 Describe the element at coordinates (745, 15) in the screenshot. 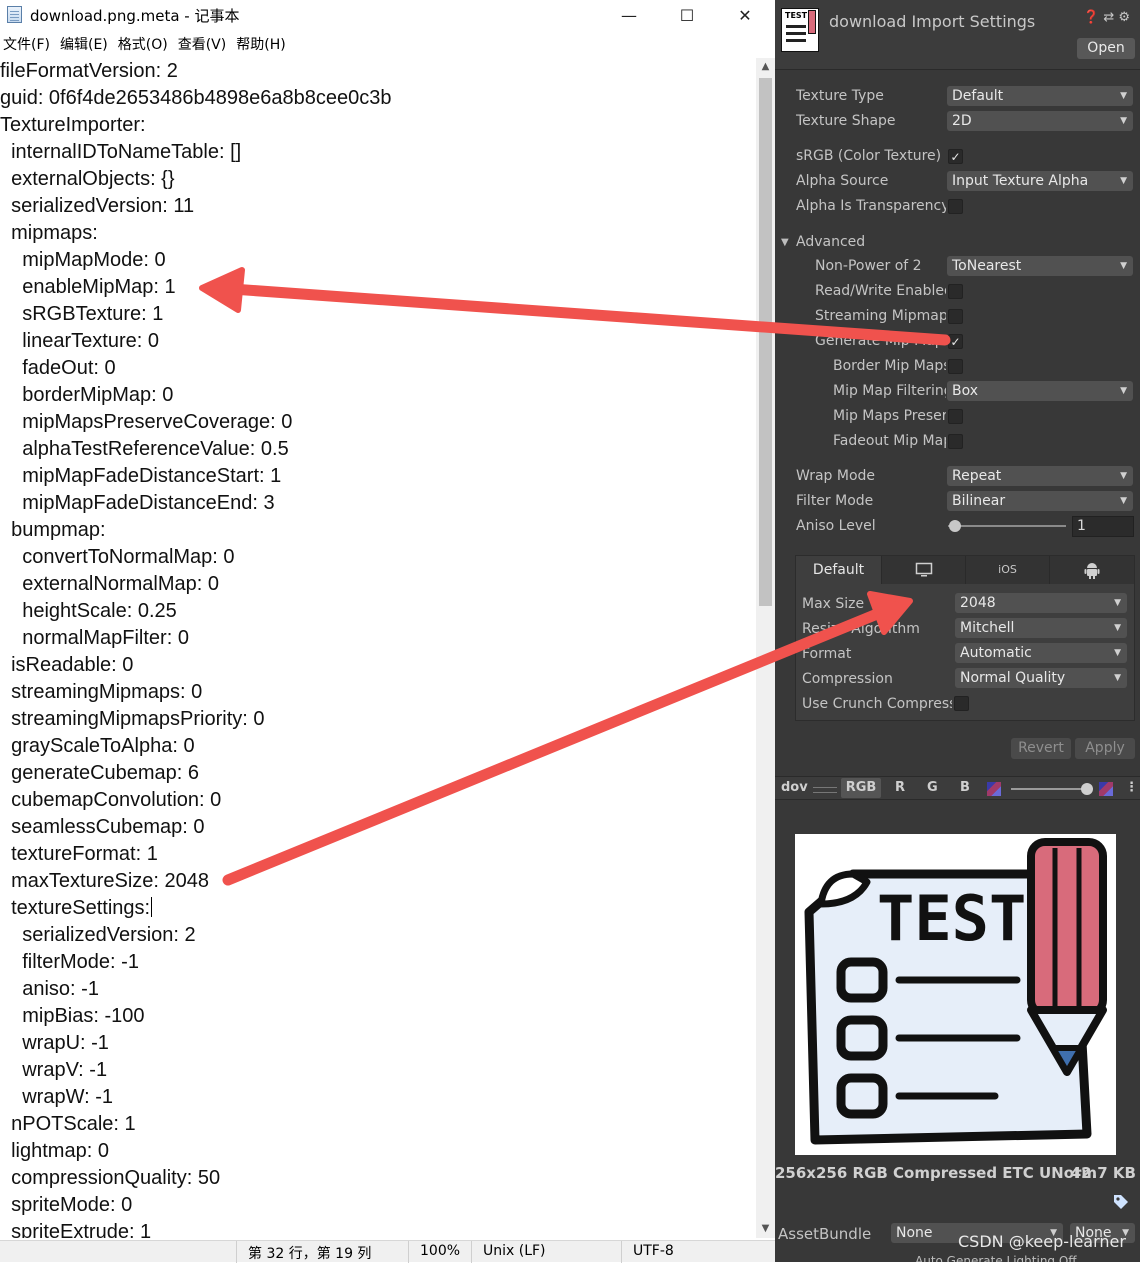

I see `close-button: ✕` at that location.